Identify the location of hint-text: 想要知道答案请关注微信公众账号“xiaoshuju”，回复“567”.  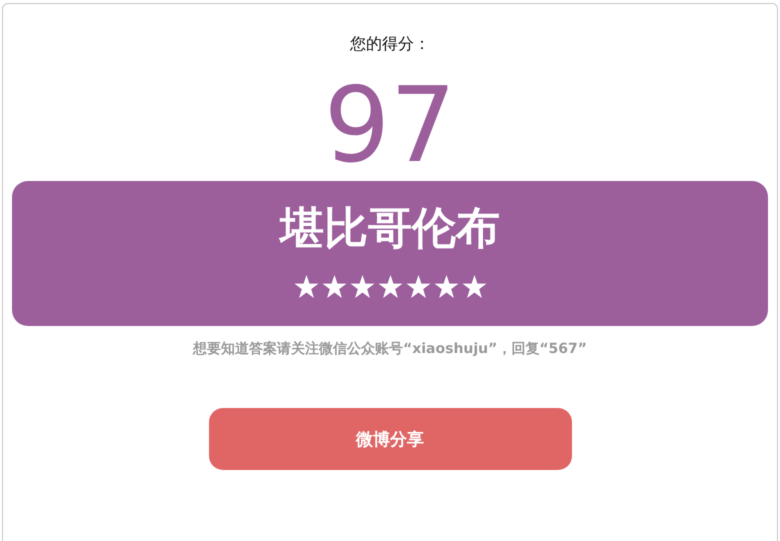
(390, 349).